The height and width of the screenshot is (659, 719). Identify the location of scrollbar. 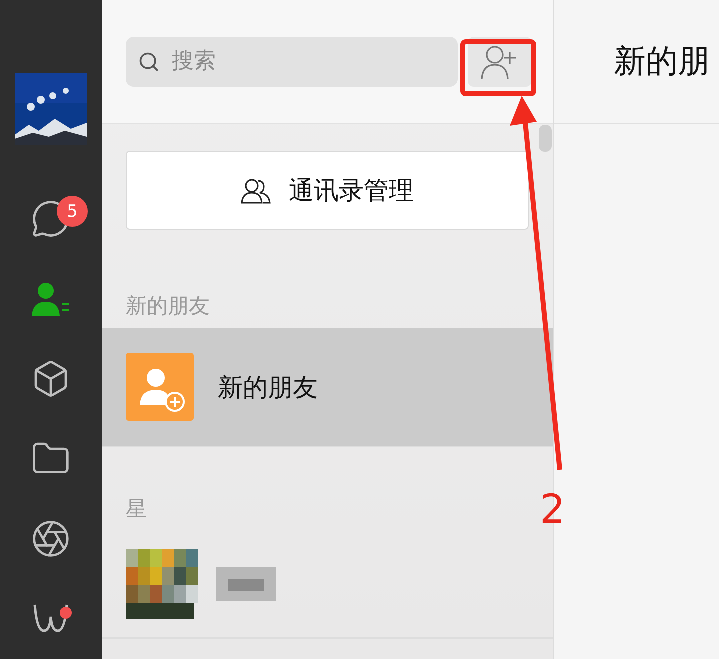
(545, 138).